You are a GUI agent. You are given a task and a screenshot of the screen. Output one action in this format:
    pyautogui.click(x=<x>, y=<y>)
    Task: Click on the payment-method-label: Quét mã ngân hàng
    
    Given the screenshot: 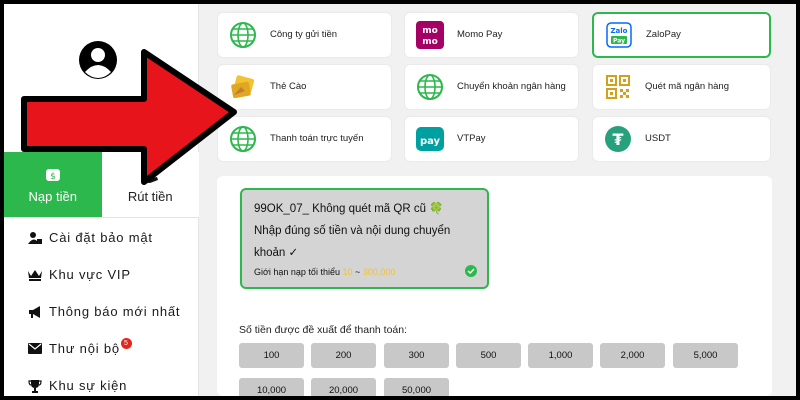 What is the action you would take?
    pyautogui.click(x=687, y=86)
    